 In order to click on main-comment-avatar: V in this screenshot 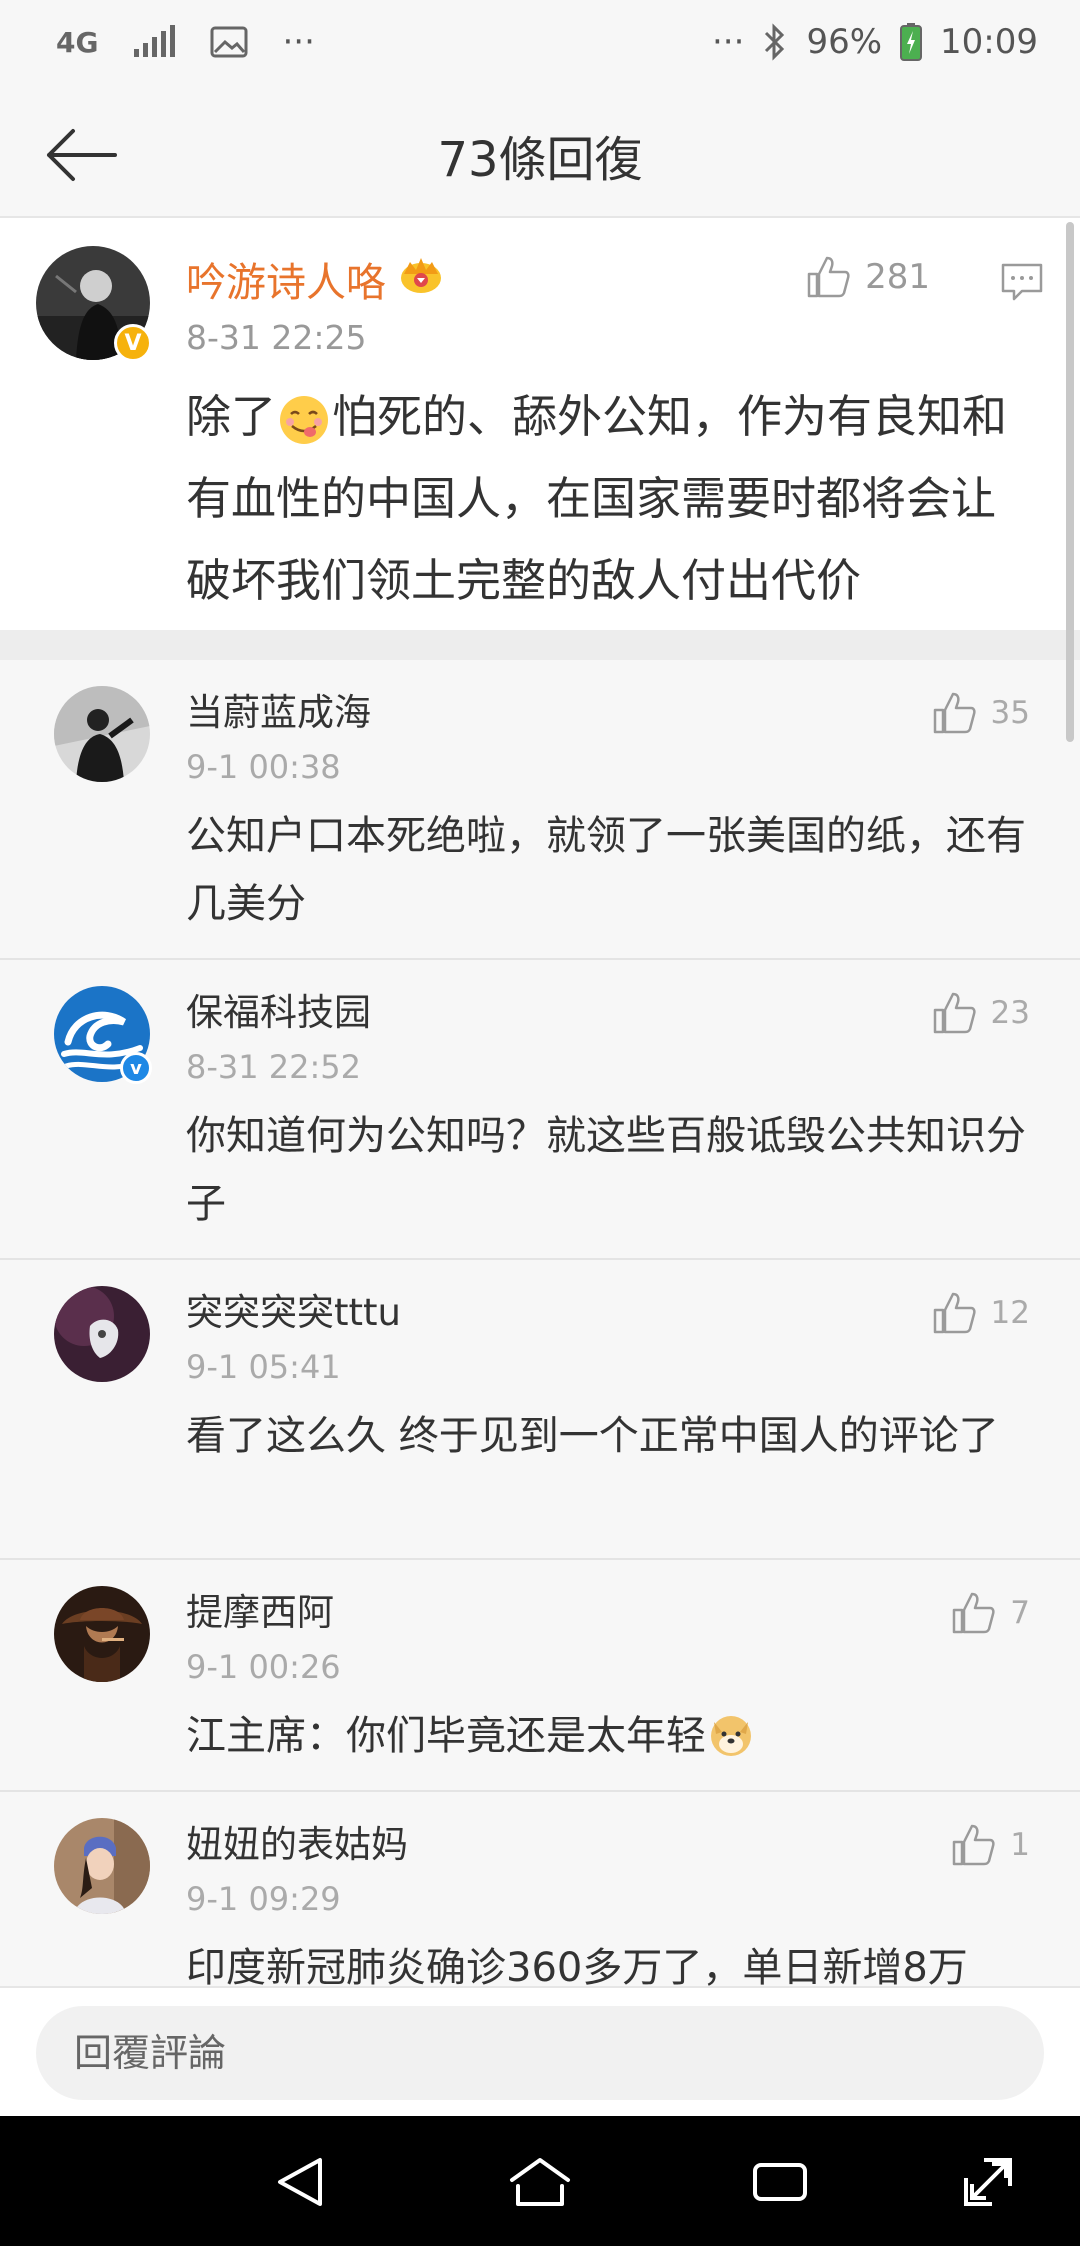, I will do `click(94, 304)`.